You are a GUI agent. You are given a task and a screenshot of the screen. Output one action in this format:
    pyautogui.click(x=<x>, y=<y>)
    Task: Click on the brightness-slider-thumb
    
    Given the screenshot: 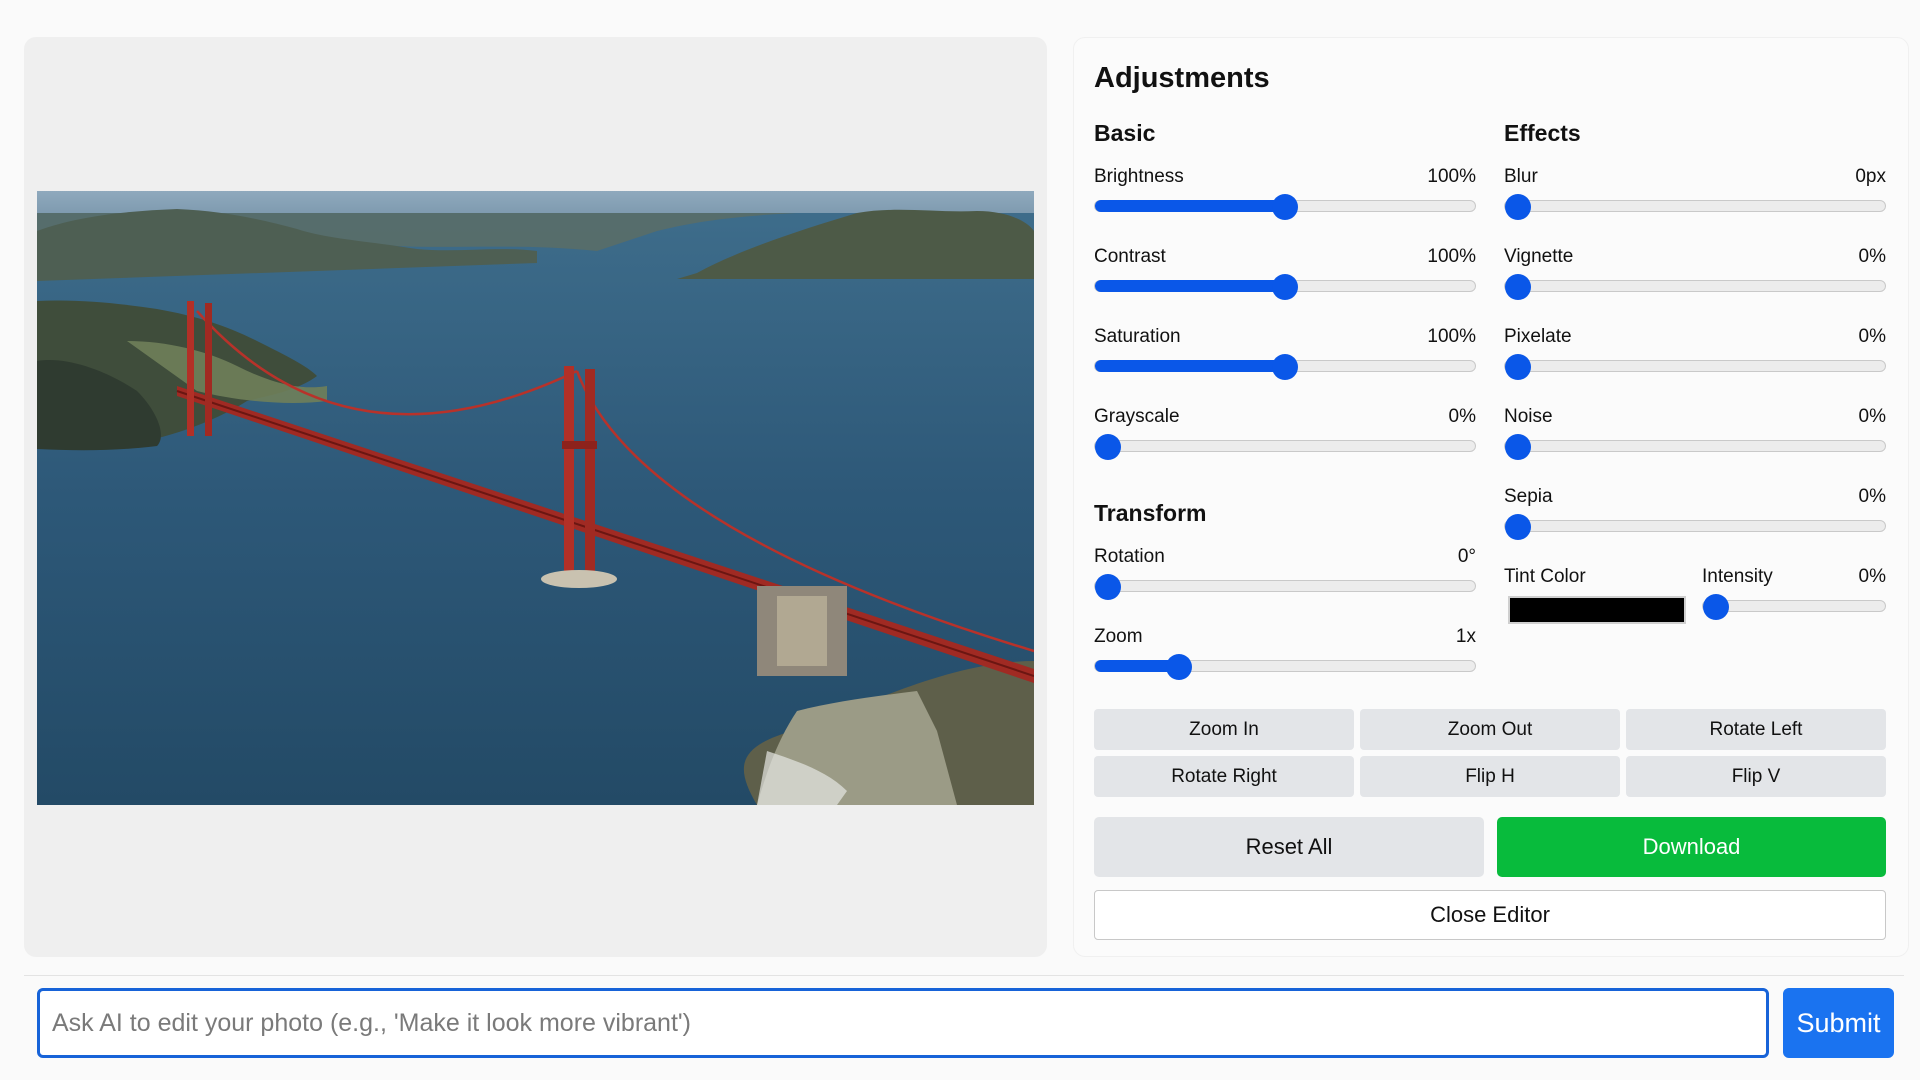 What is the action you would take?
    pyautogui.click(x=1285, y=207)
    